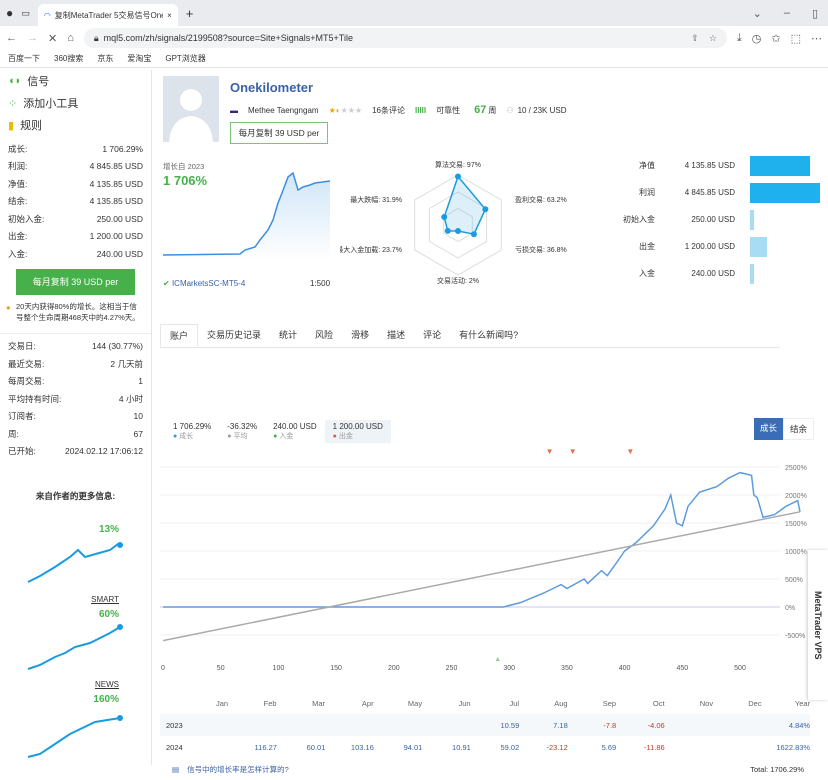 The image size is (828, 780). Describe the element at coordinates (75, 183) in the screenshot. I see `stat-row: 净值: 4 135.85 USD` at that location.